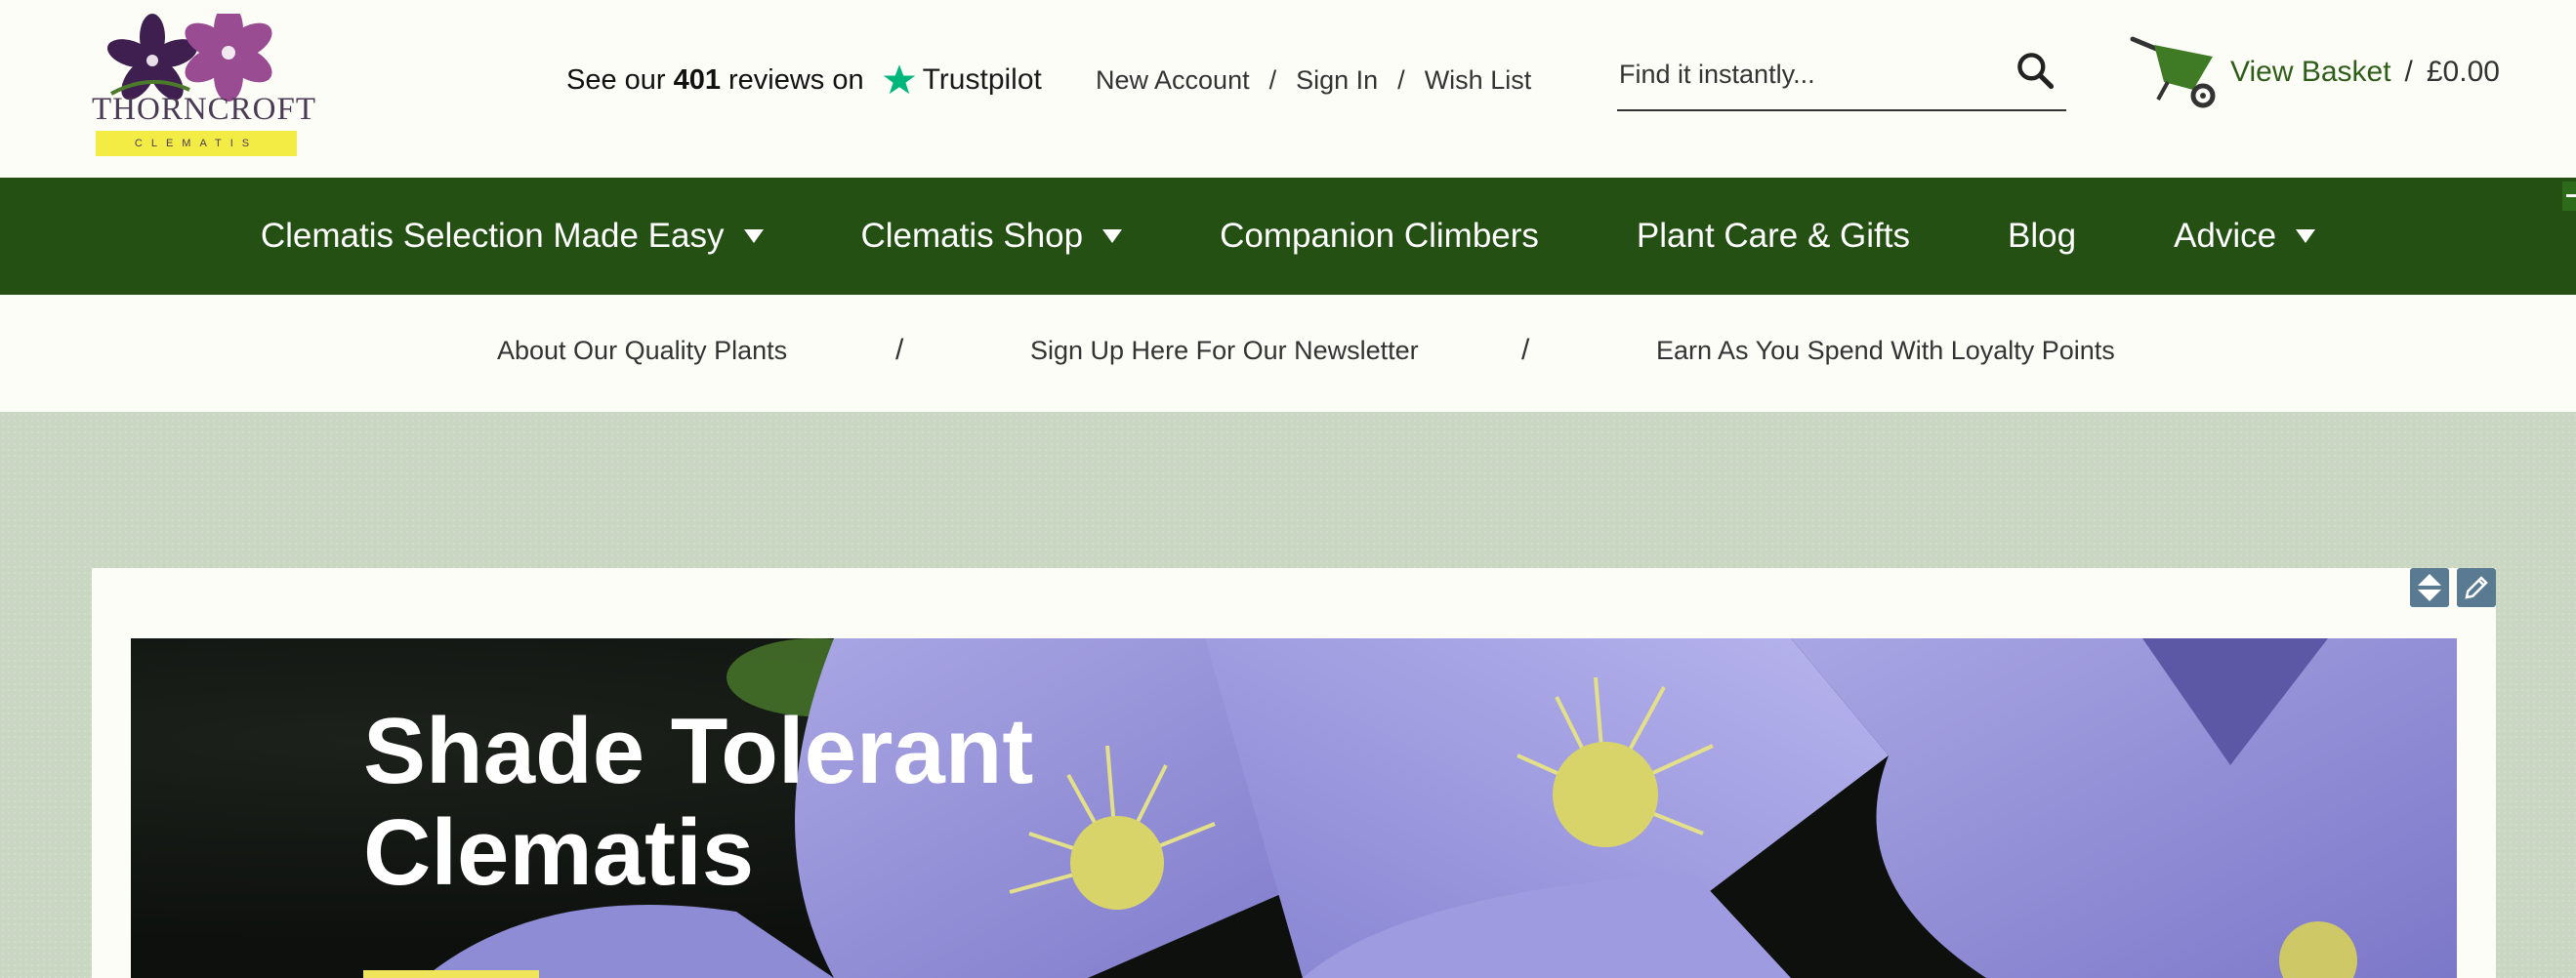 This screenshot has width=2576, height=978. I want to click on trustpilot-widget: See our 401 reviews on Trustpilot, so click(804, 80).